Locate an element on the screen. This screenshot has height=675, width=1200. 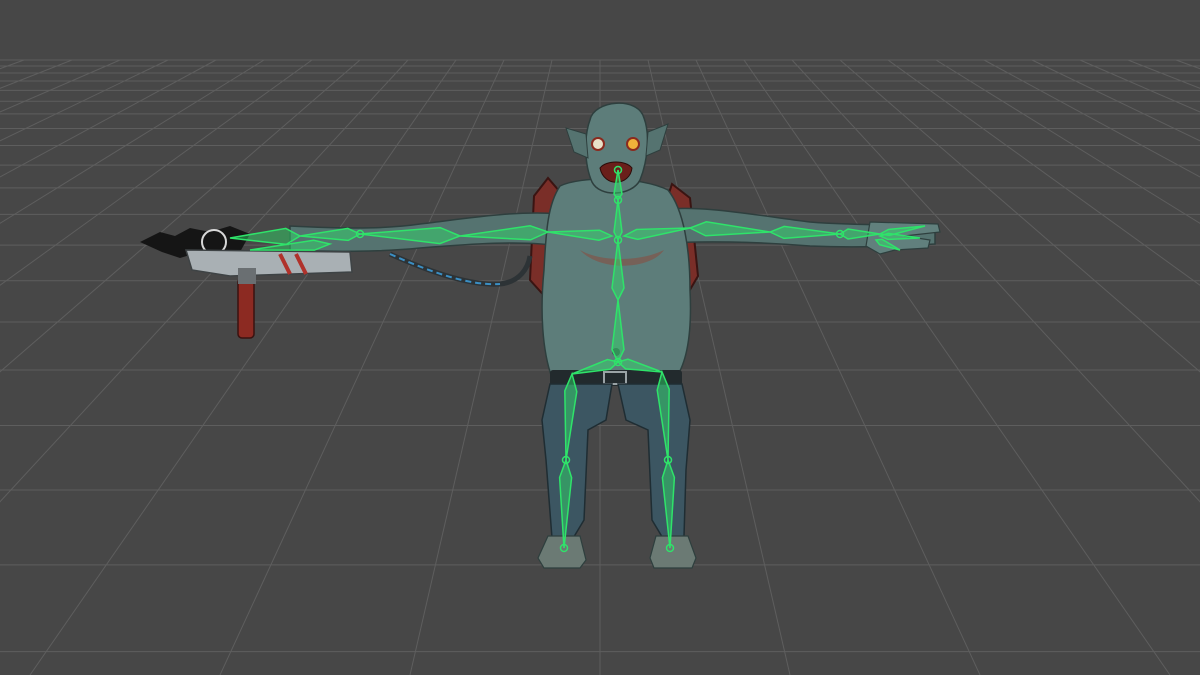
saw-handle-cap is located at coordinates (247, 276).